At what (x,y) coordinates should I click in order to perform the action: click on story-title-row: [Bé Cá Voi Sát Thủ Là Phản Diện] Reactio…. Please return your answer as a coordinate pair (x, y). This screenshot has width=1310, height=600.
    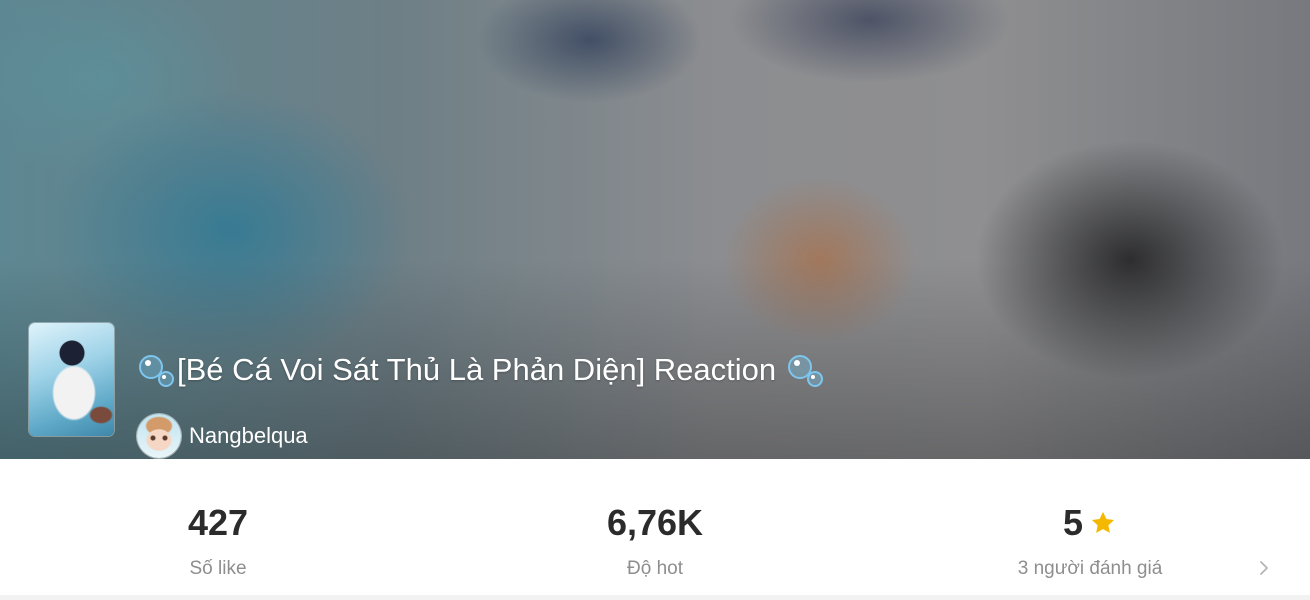
    Looking at the image, I should click on (481, 370).